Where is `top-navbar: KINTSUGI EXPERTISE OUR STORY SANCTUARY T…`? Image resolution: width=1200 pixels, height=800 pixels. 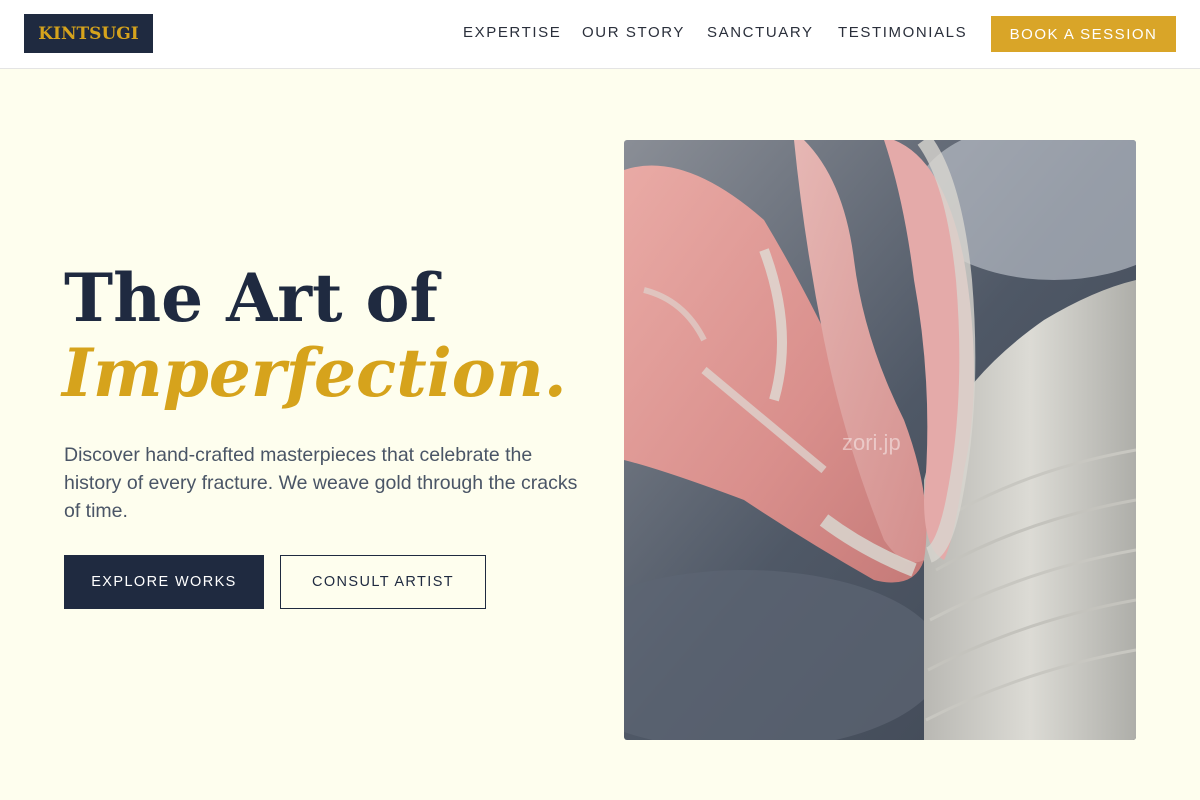
top-navbar: KINTSUGI EXPERTISE OUR STORY SANCTUARY T… is located at coordinates (600, 34).